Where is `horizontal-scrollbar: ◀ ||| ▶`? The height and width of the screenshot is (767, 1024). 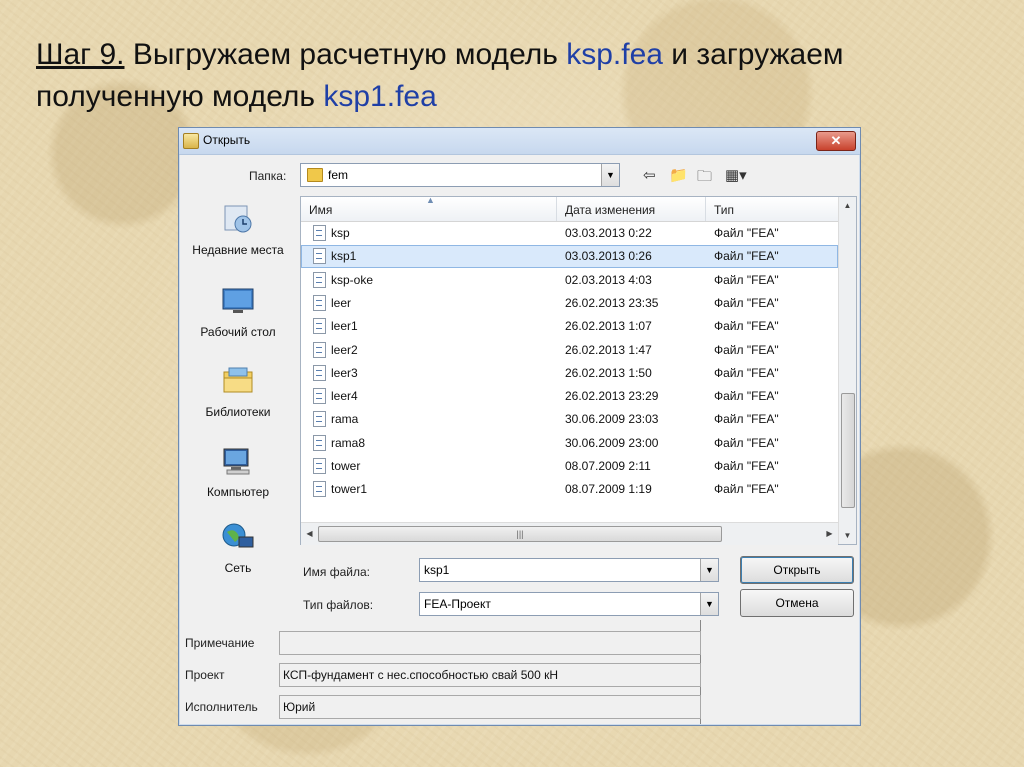 horizontal-scrollbar: ◀ ||| ▶ is located at coordinates (569, 533).